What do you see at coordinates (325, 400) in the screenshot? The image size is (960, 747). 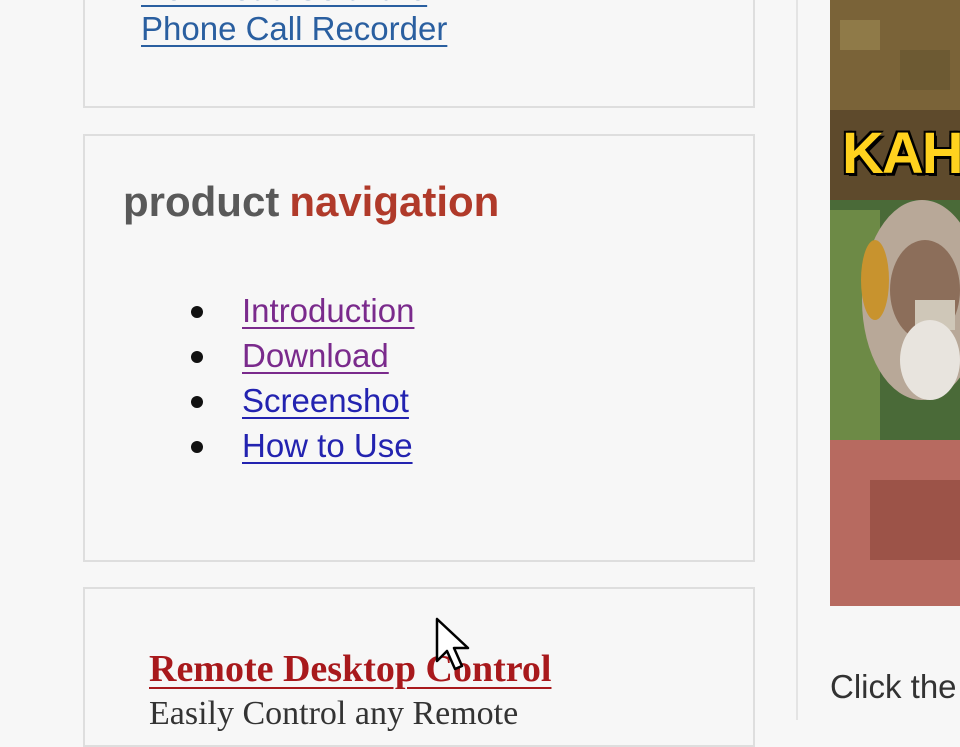 I see `screenshot-link: Screenshot` at bounding box center [325, 400].